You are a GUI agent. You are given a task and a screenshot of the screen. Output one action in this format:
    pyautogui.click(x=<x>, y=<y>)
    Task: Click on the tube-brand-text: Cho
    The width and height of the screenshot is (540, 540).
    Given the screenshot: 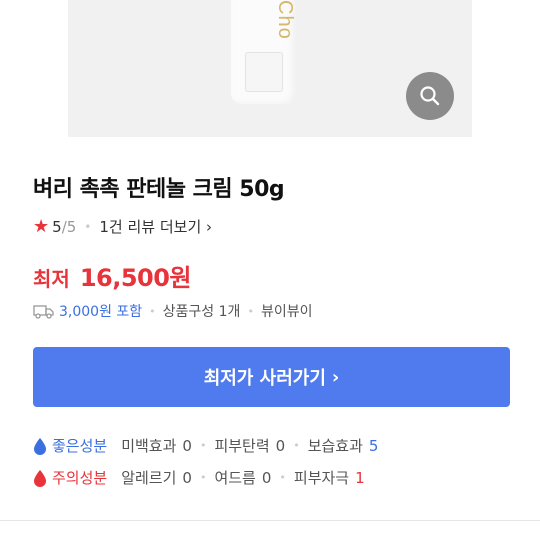 What is the action you would take?
    pyautogui.click(x=285, y=20)
    